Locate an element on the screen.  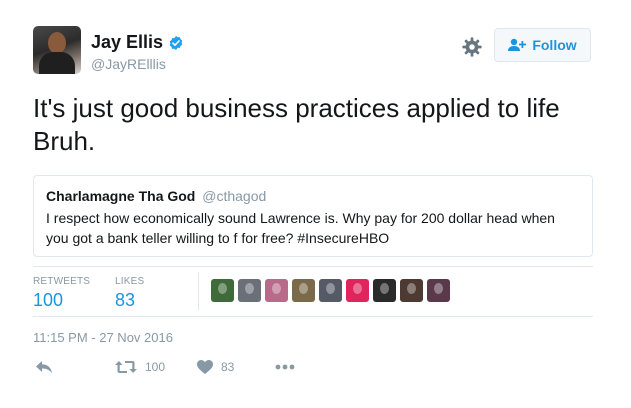
more-icon is located at coordinates (285, 367).